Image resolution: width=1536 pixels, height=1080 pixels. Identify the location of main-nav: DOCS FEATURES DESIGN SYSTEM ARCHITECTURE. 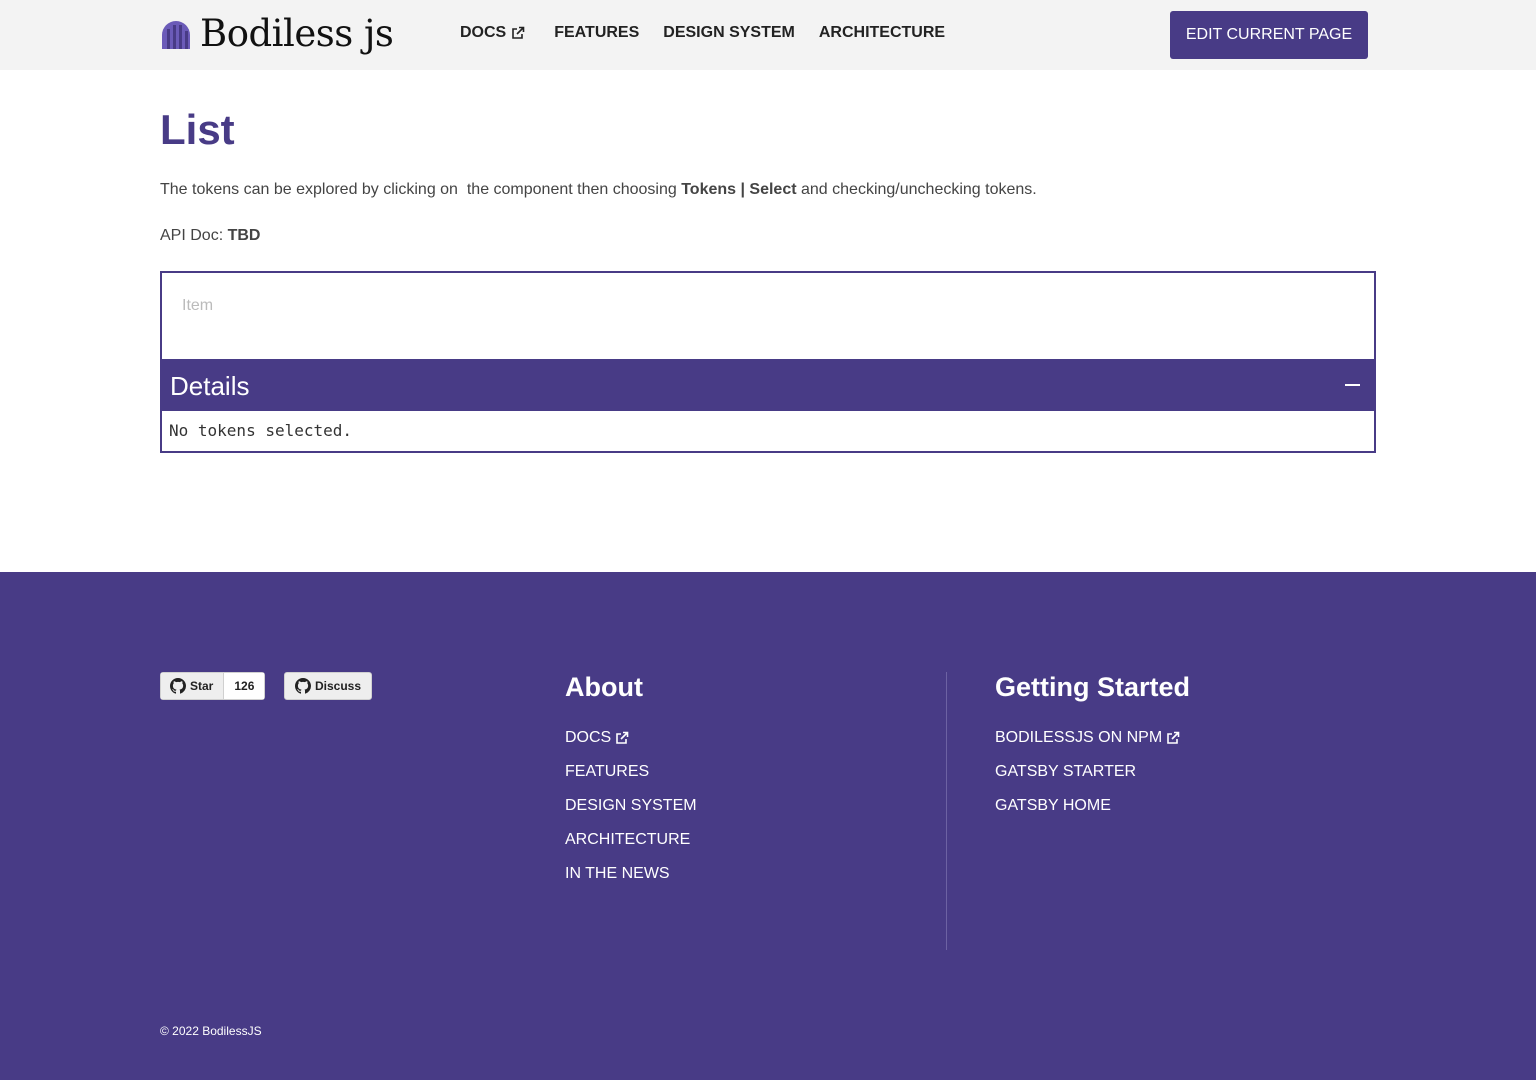
(702, 33).